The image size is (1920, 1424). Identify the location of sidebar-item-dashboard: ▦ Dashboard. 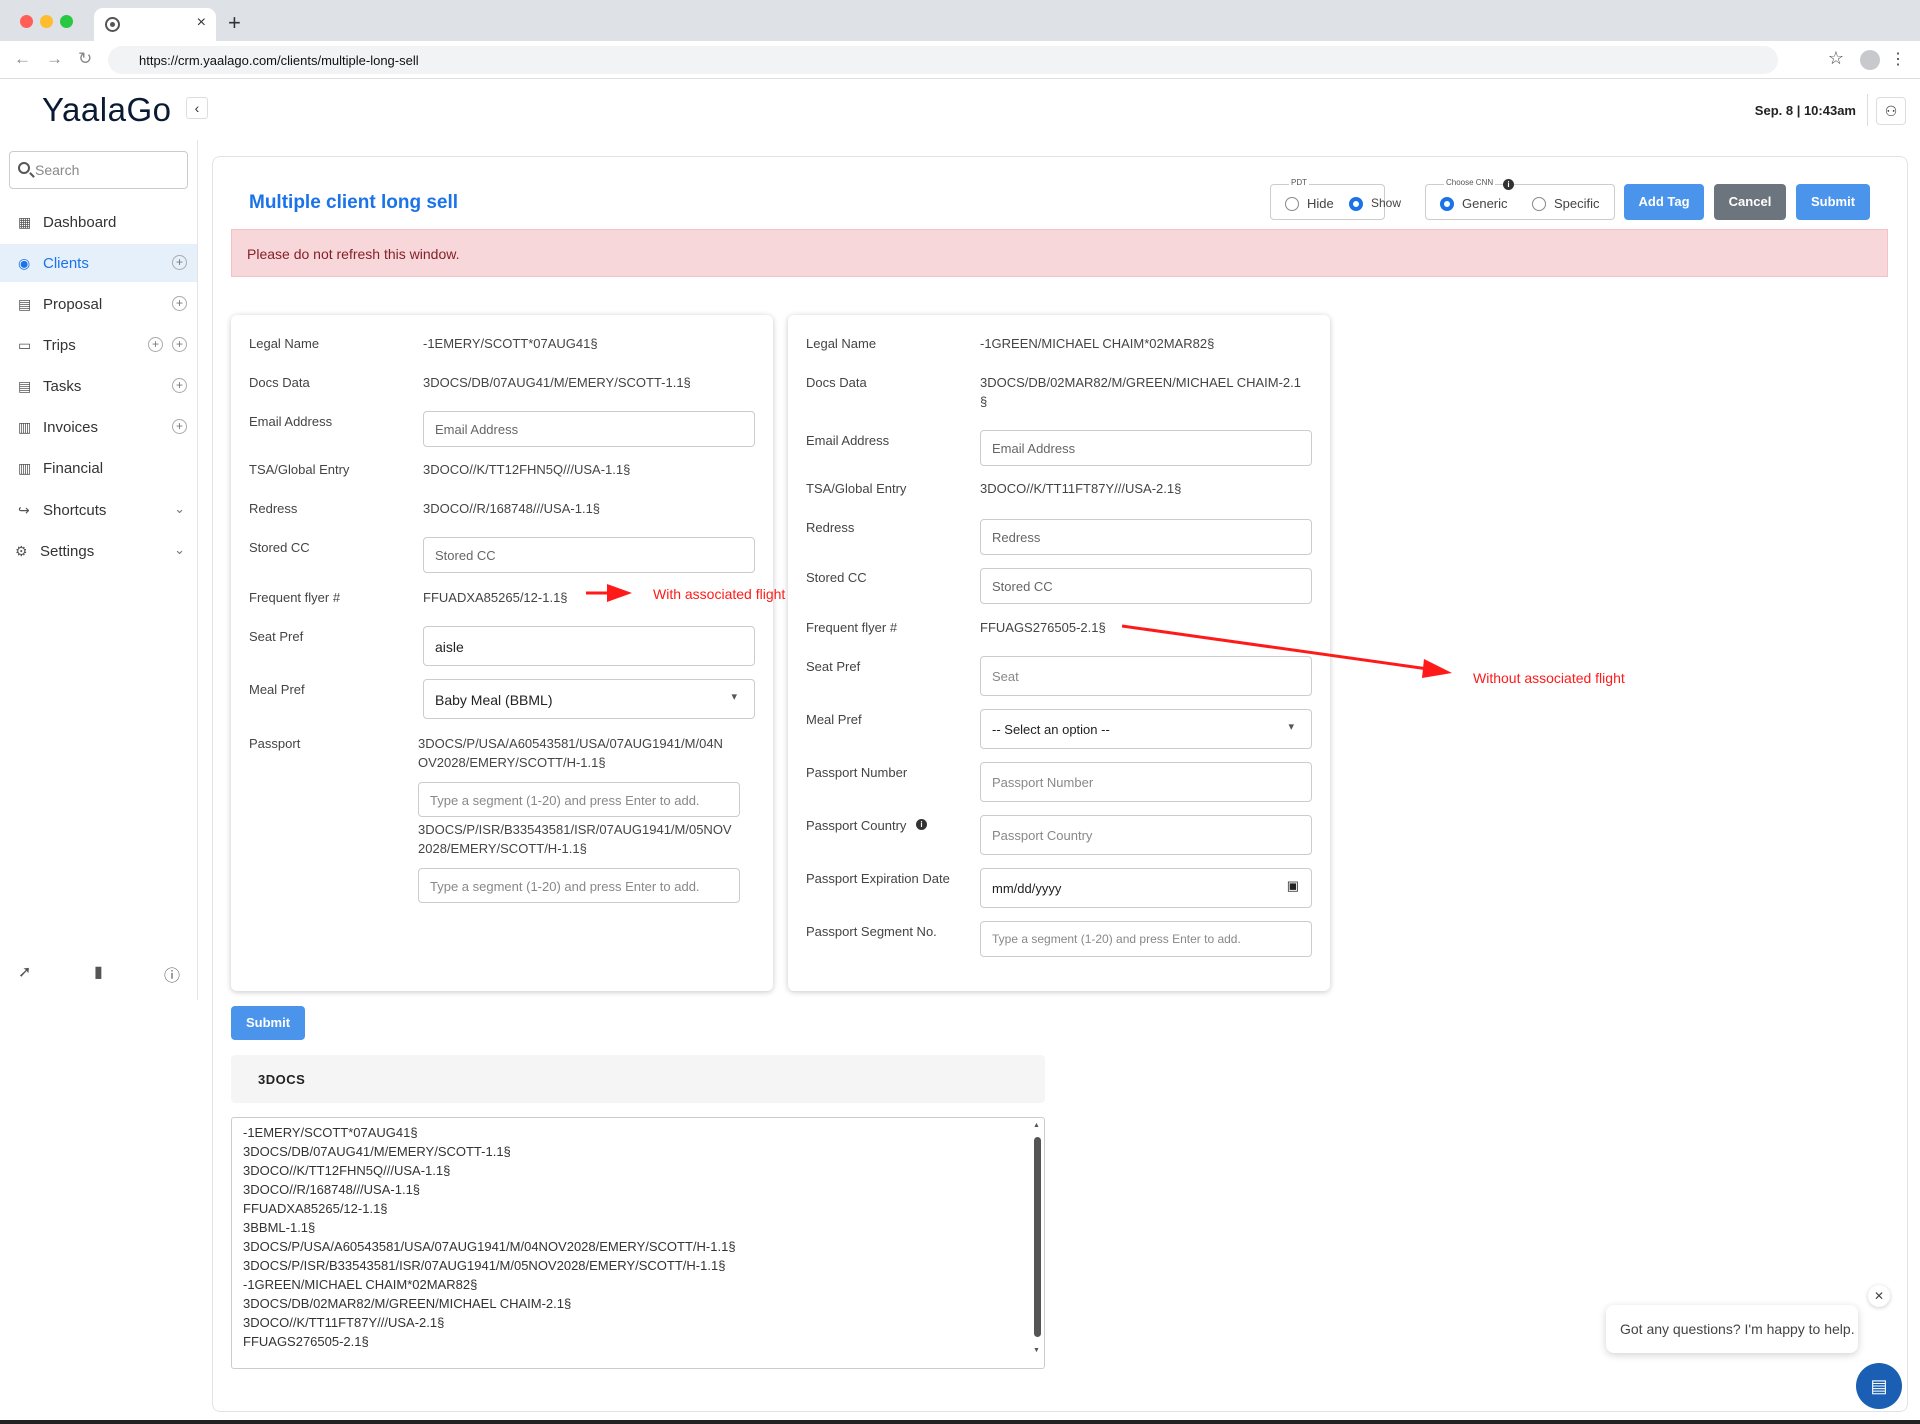
(98, 222).